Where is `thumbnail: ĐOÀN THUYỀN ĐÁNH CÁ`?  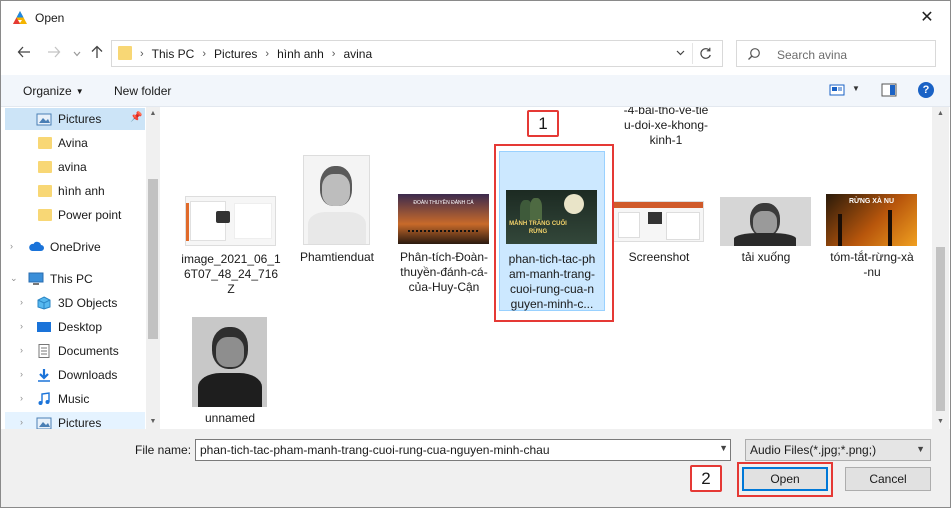
thumbnail: ĐOÀN THUYỀN ĐÁNH CÁ is located at coordinates (443, 219).